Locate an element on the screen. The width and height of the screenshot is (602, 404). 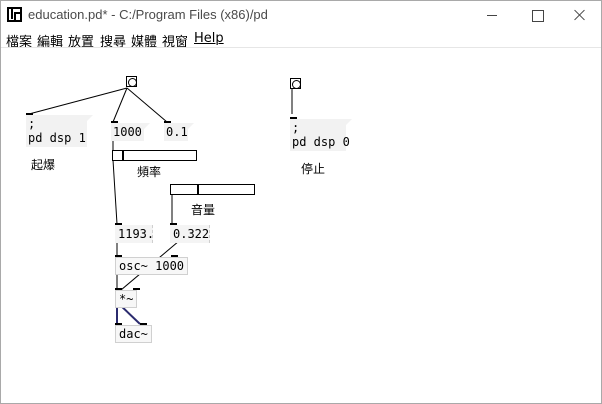
multiply-inlet-right is located at coordinates (136, 289).